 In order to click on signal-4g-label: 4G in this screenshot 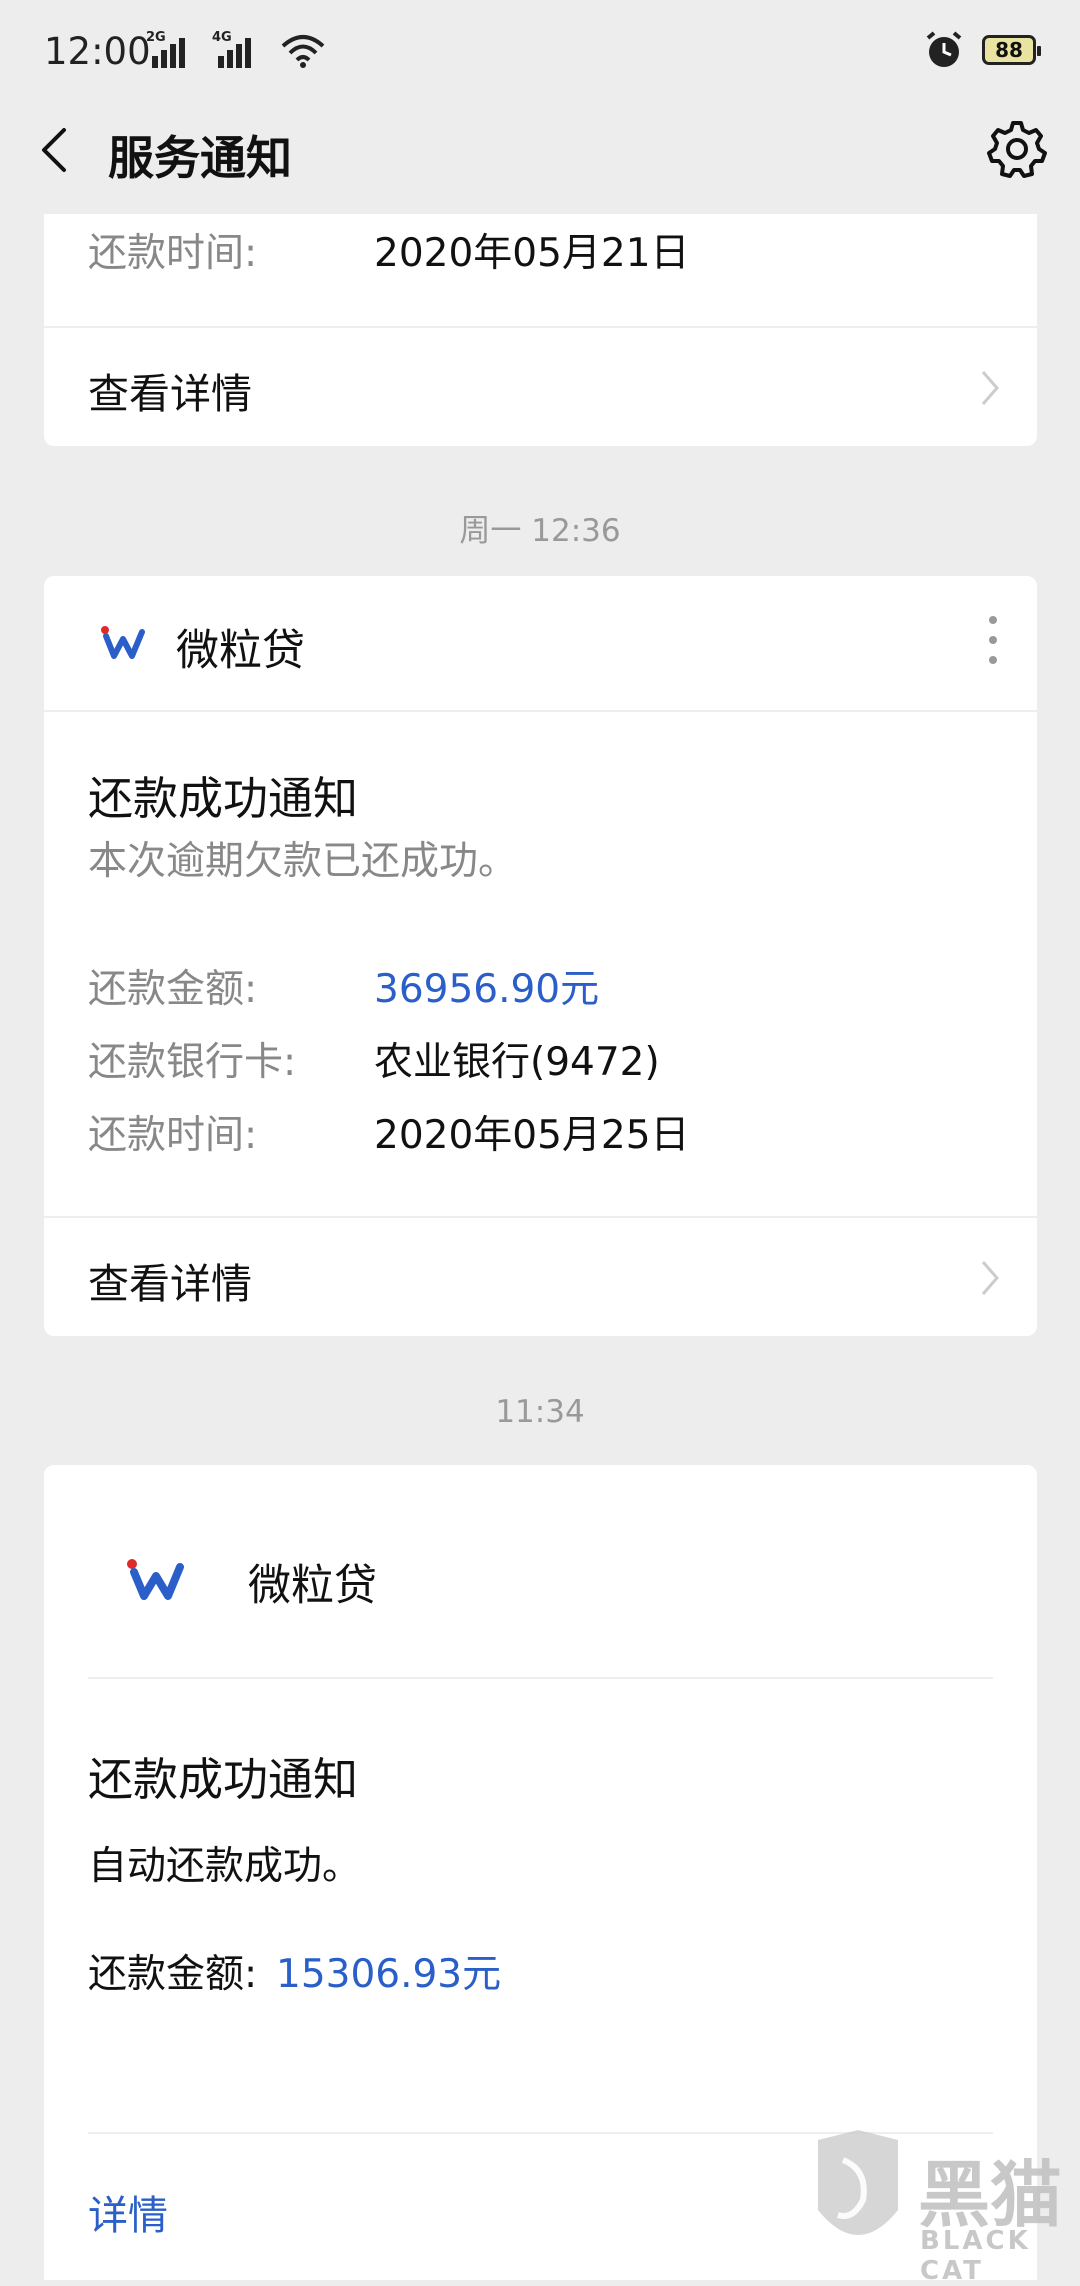, I will do `click(222, 37)`.